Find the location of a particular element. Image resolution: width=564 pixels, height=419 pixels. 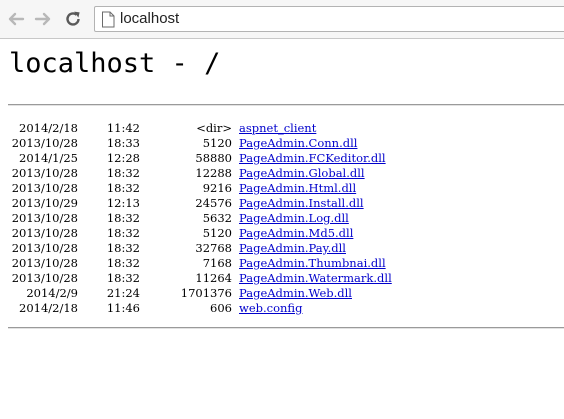

entry-link: PageAdmin.Log.dll is located at coordinates (294, 218).